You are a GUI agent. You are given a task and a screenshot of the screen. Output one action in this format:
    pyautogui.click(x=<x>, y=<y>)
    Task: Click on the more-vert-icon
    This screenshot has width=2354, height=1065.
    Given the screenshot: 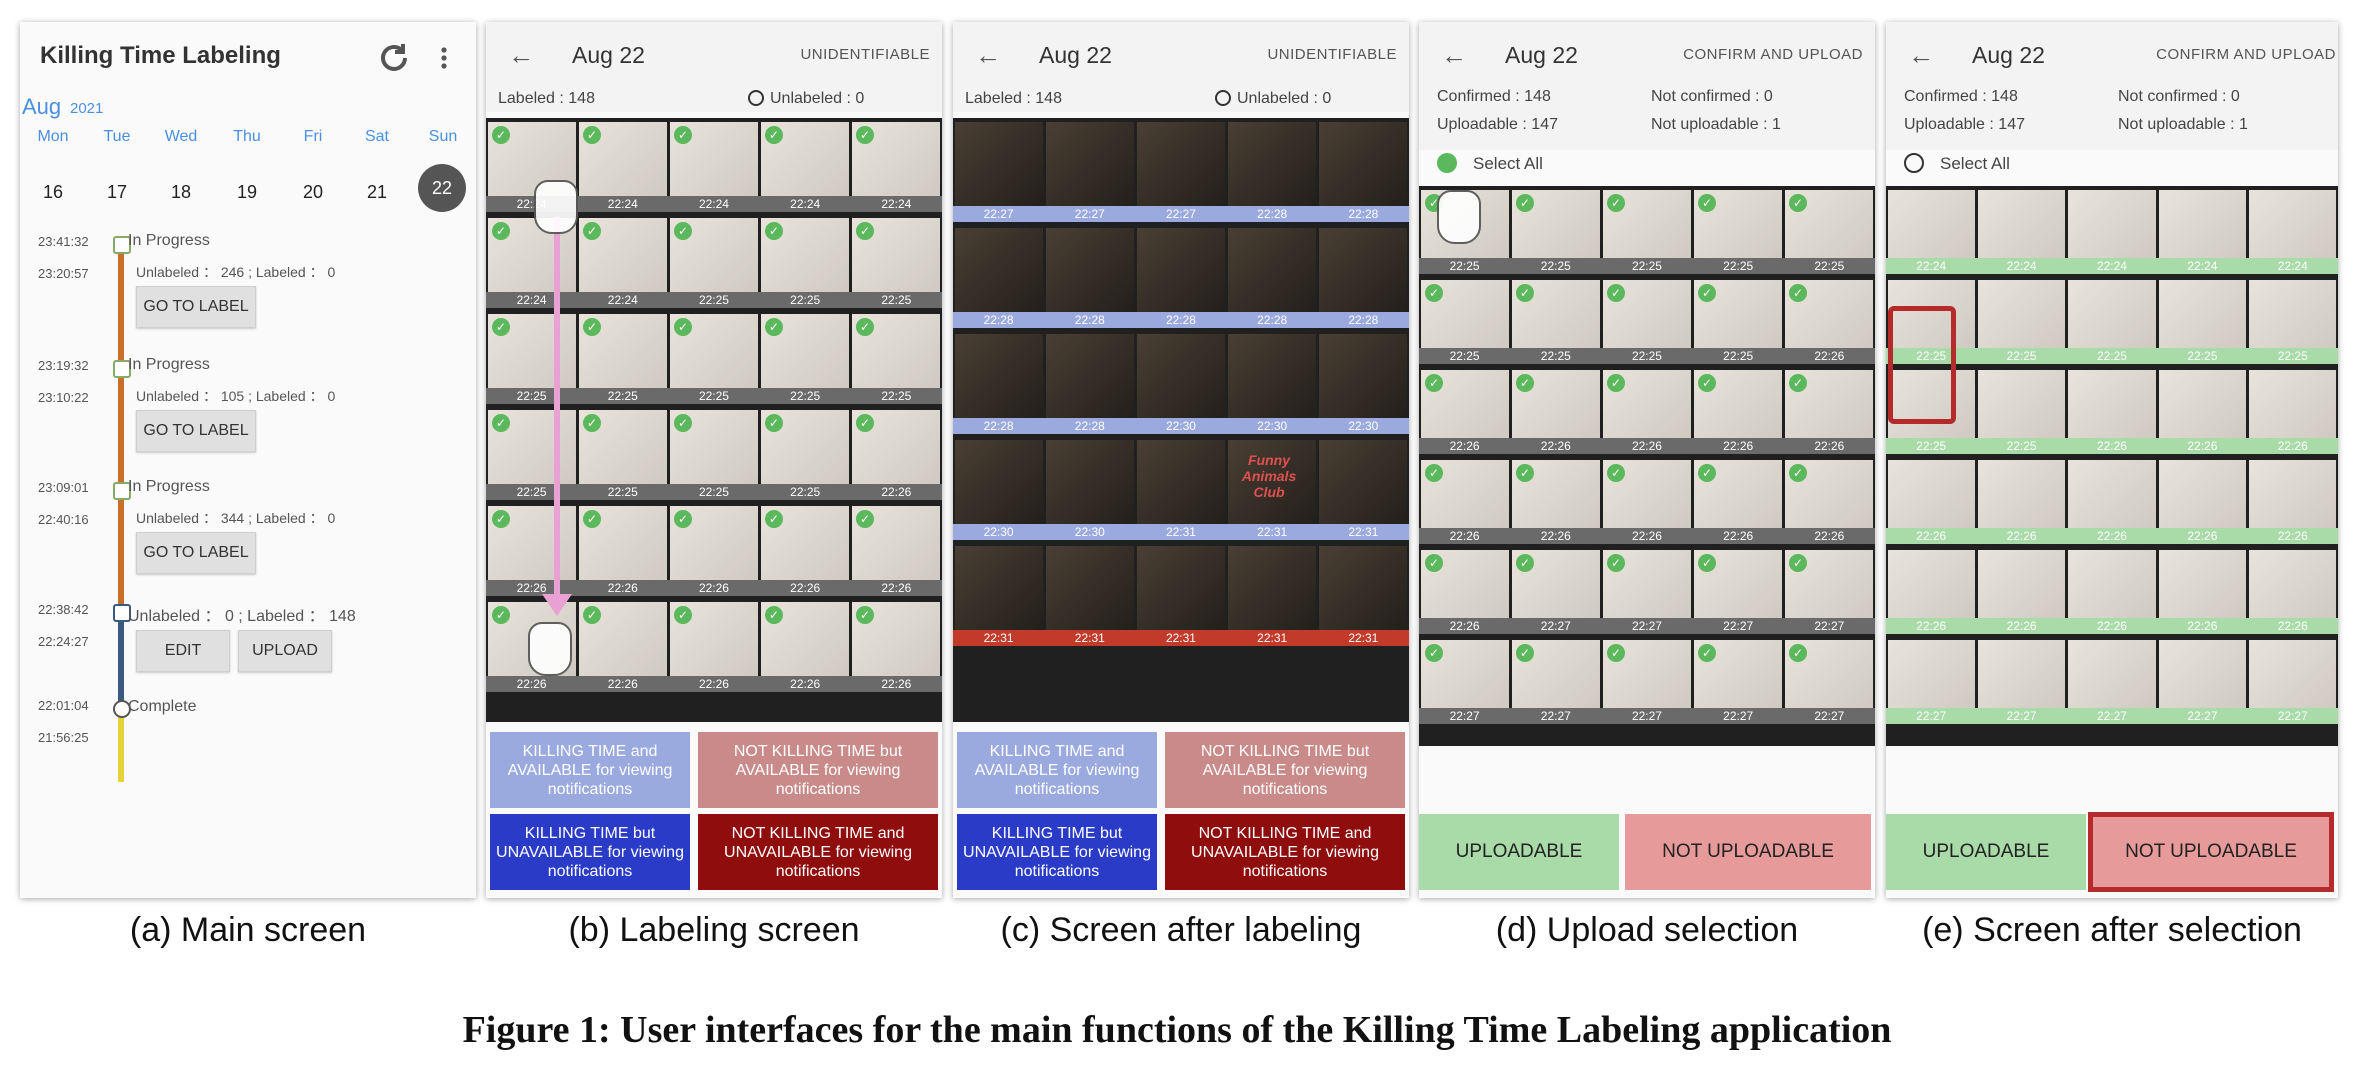 What is the action you would take?
    pyautogui.click(x=444, y=58)
    